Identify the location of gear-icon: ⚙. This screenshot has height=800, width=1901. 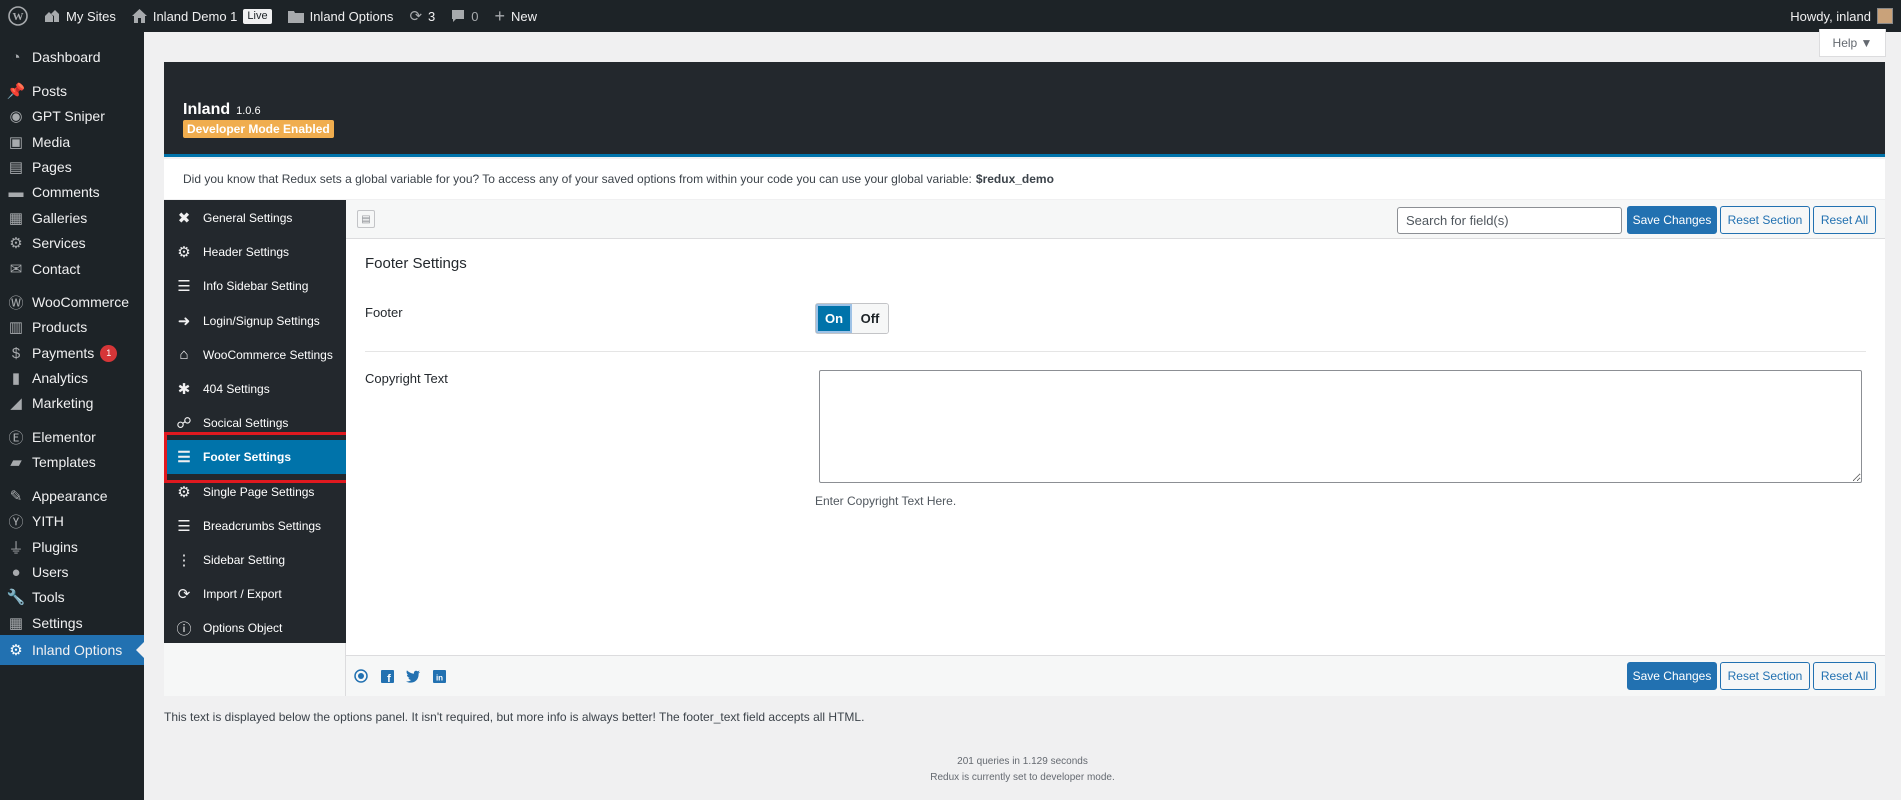
(16, 650).